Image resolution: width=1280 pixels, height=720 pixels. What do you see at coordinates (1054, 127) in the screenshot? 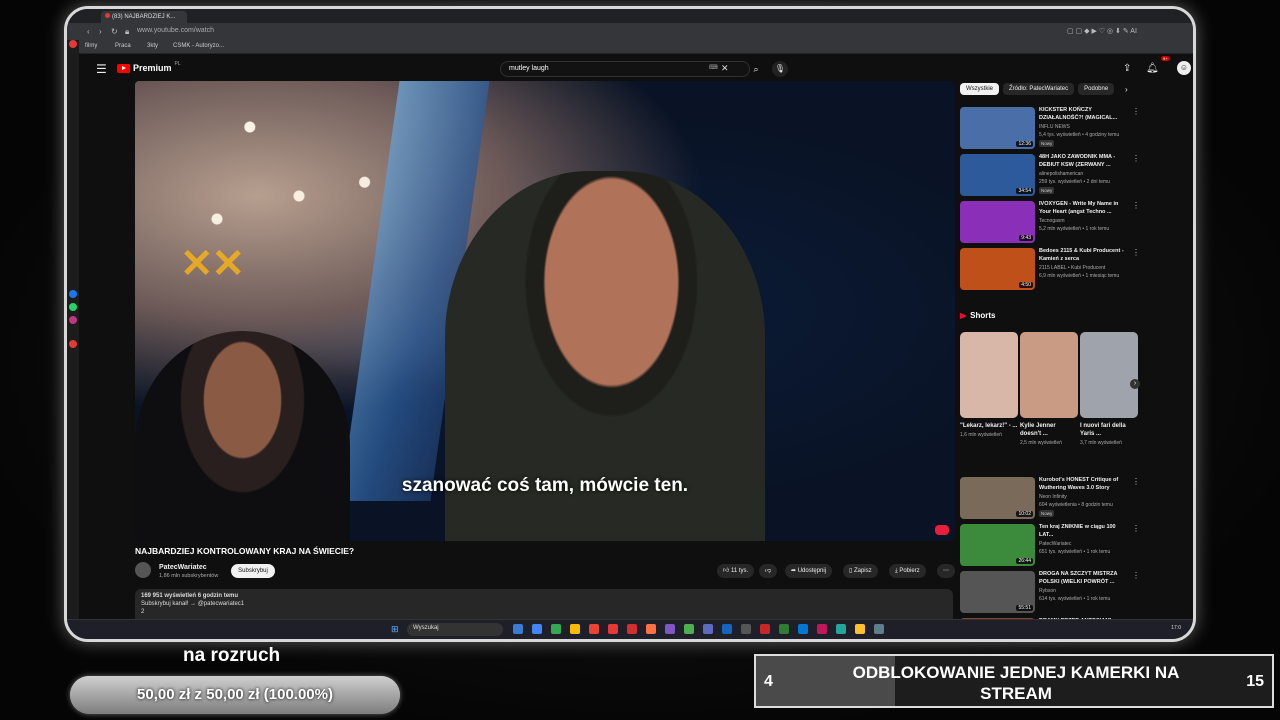
I see `channel-name: INFLU NEWS` at bounding box center [1054, 127].